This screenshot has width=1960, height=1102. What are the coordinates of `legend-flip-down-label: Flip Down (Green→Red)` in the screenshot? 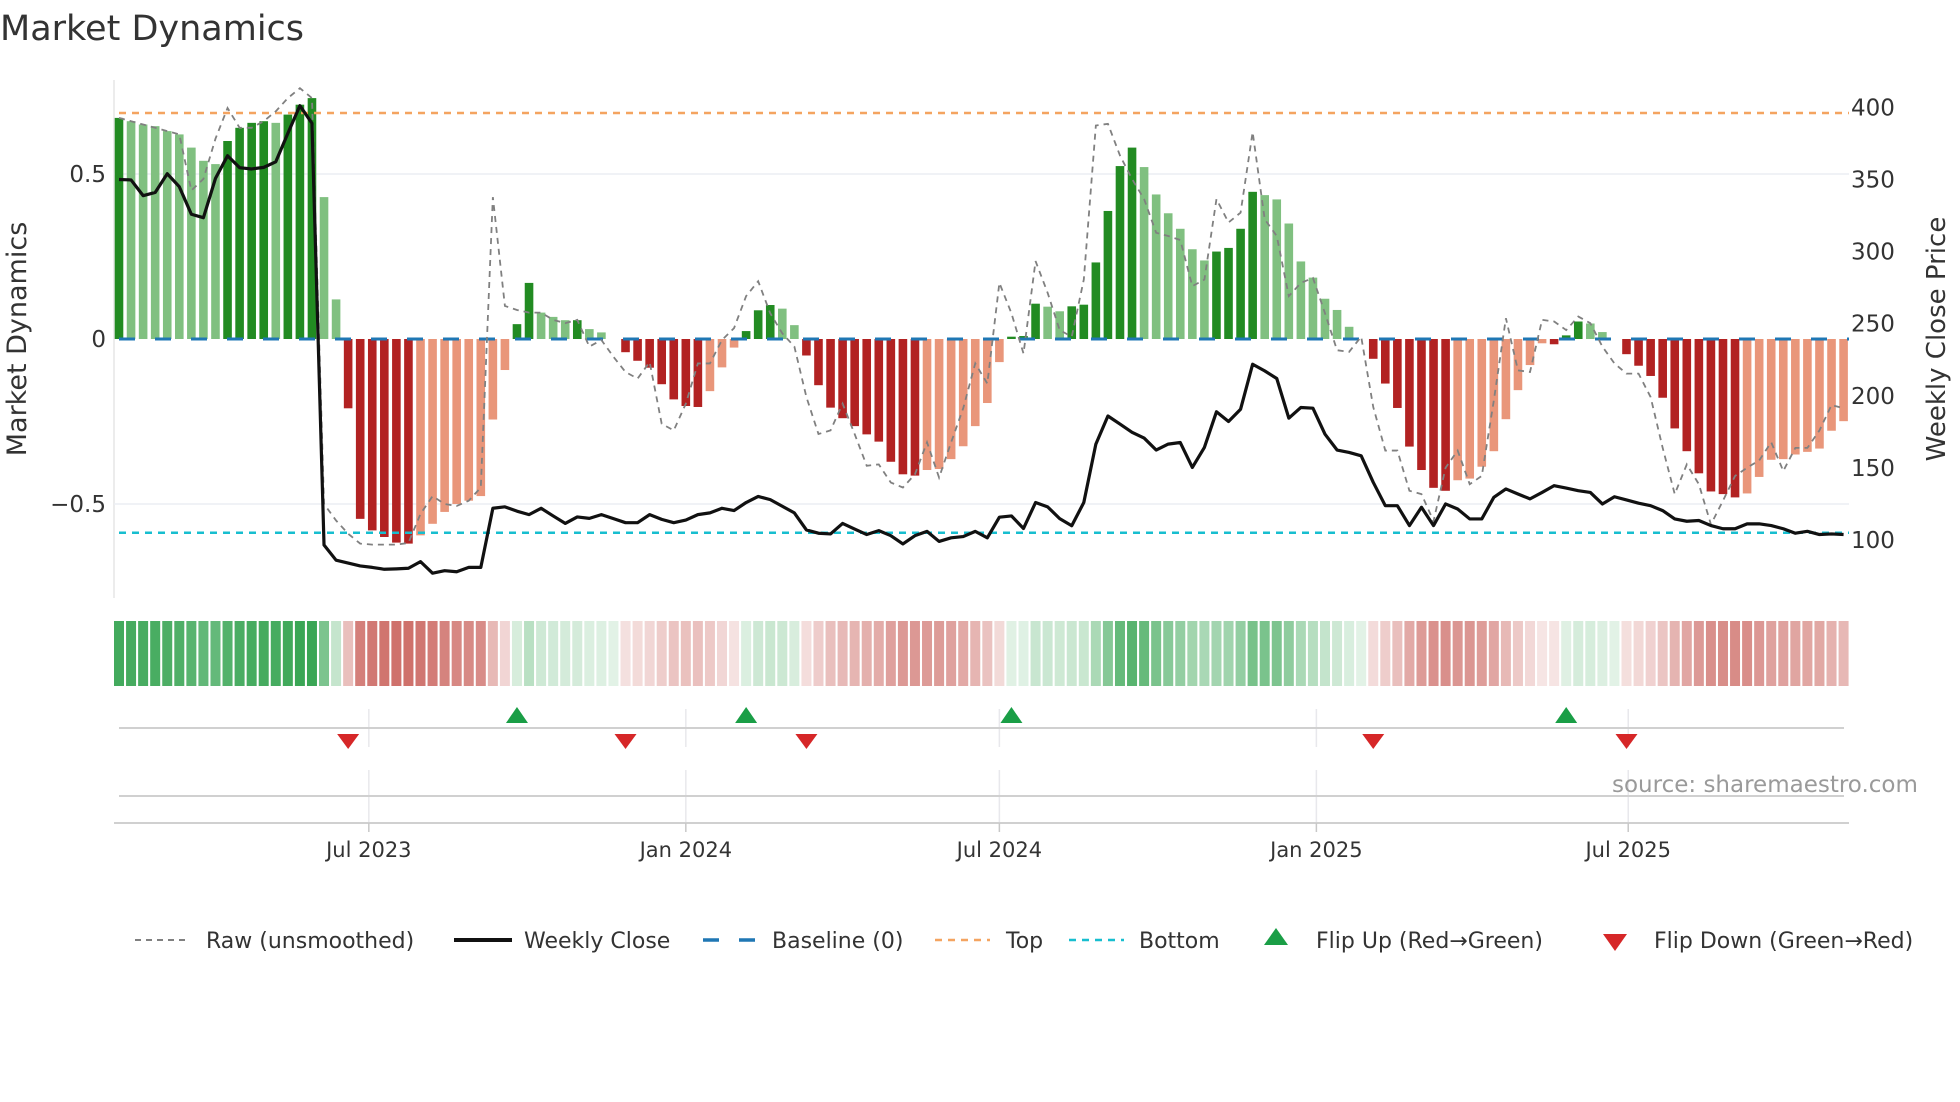 It's located at (1783, 941).